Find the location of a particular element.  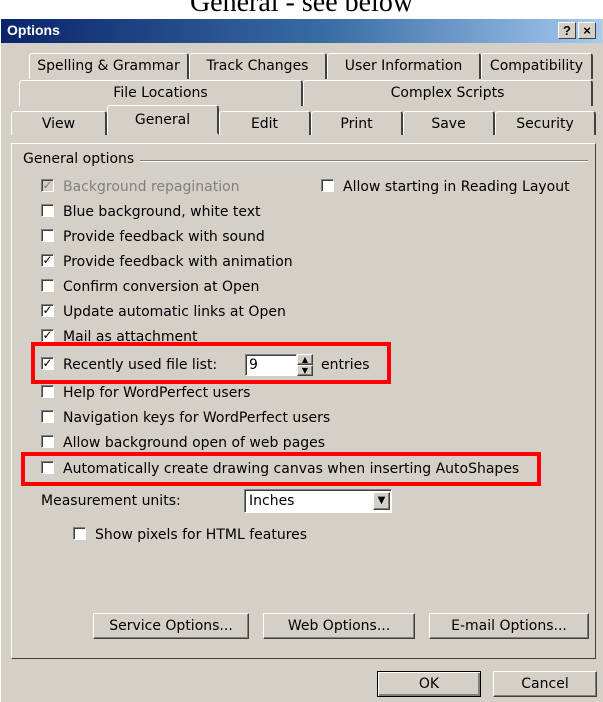

tab-row-3: View General Edit Print Save Security is located at coordinates (303, 120).